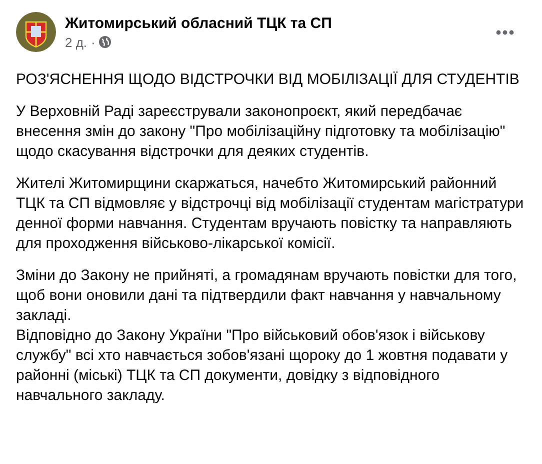 This screenshot has height=464, width=542. What do you see at coordinates (76, 42) in the screenshot?
I see `post-time-link: 2 д.` at bounding box center [76, 42].